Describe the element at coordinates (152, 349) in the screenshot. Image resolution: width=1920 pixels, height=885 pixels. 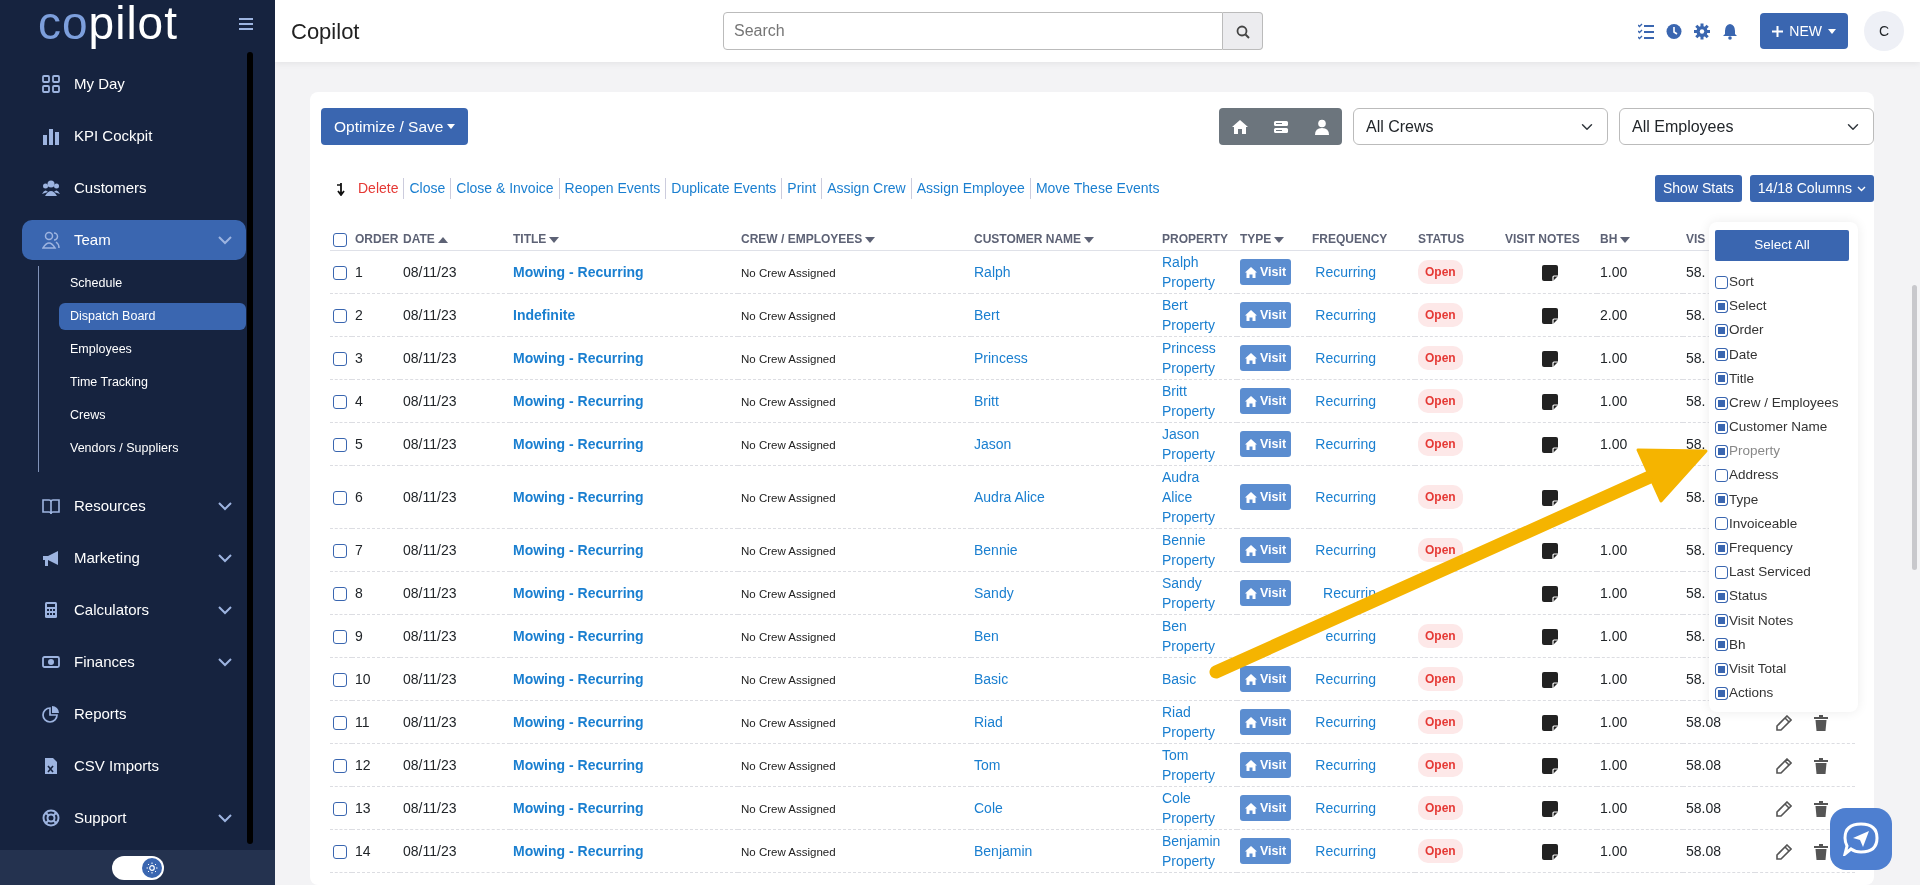
I see `sidebar-subitem: Employees` at that location.